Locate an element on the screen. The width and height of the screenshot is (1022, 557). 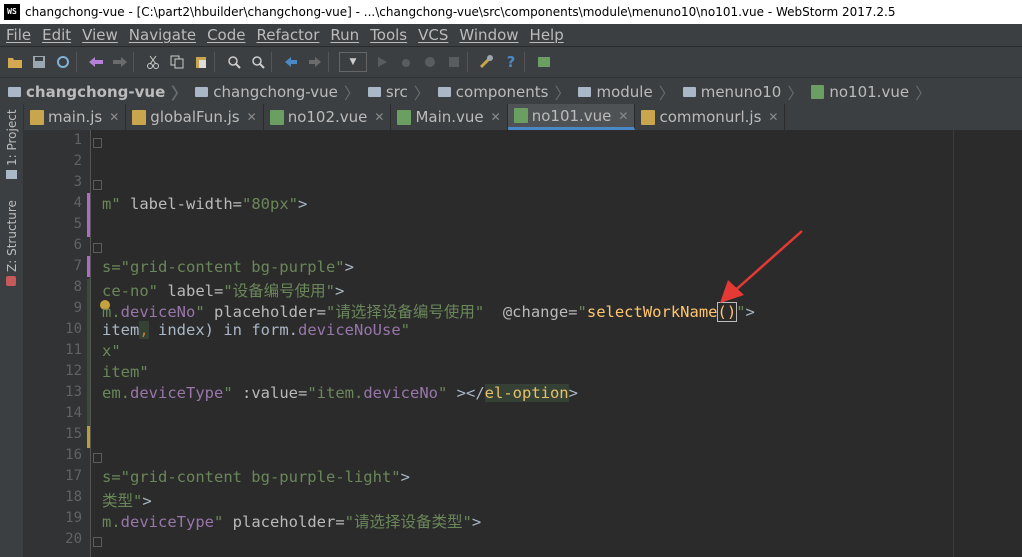
annotation-arrow-icon is located at coordinates (761, 266).